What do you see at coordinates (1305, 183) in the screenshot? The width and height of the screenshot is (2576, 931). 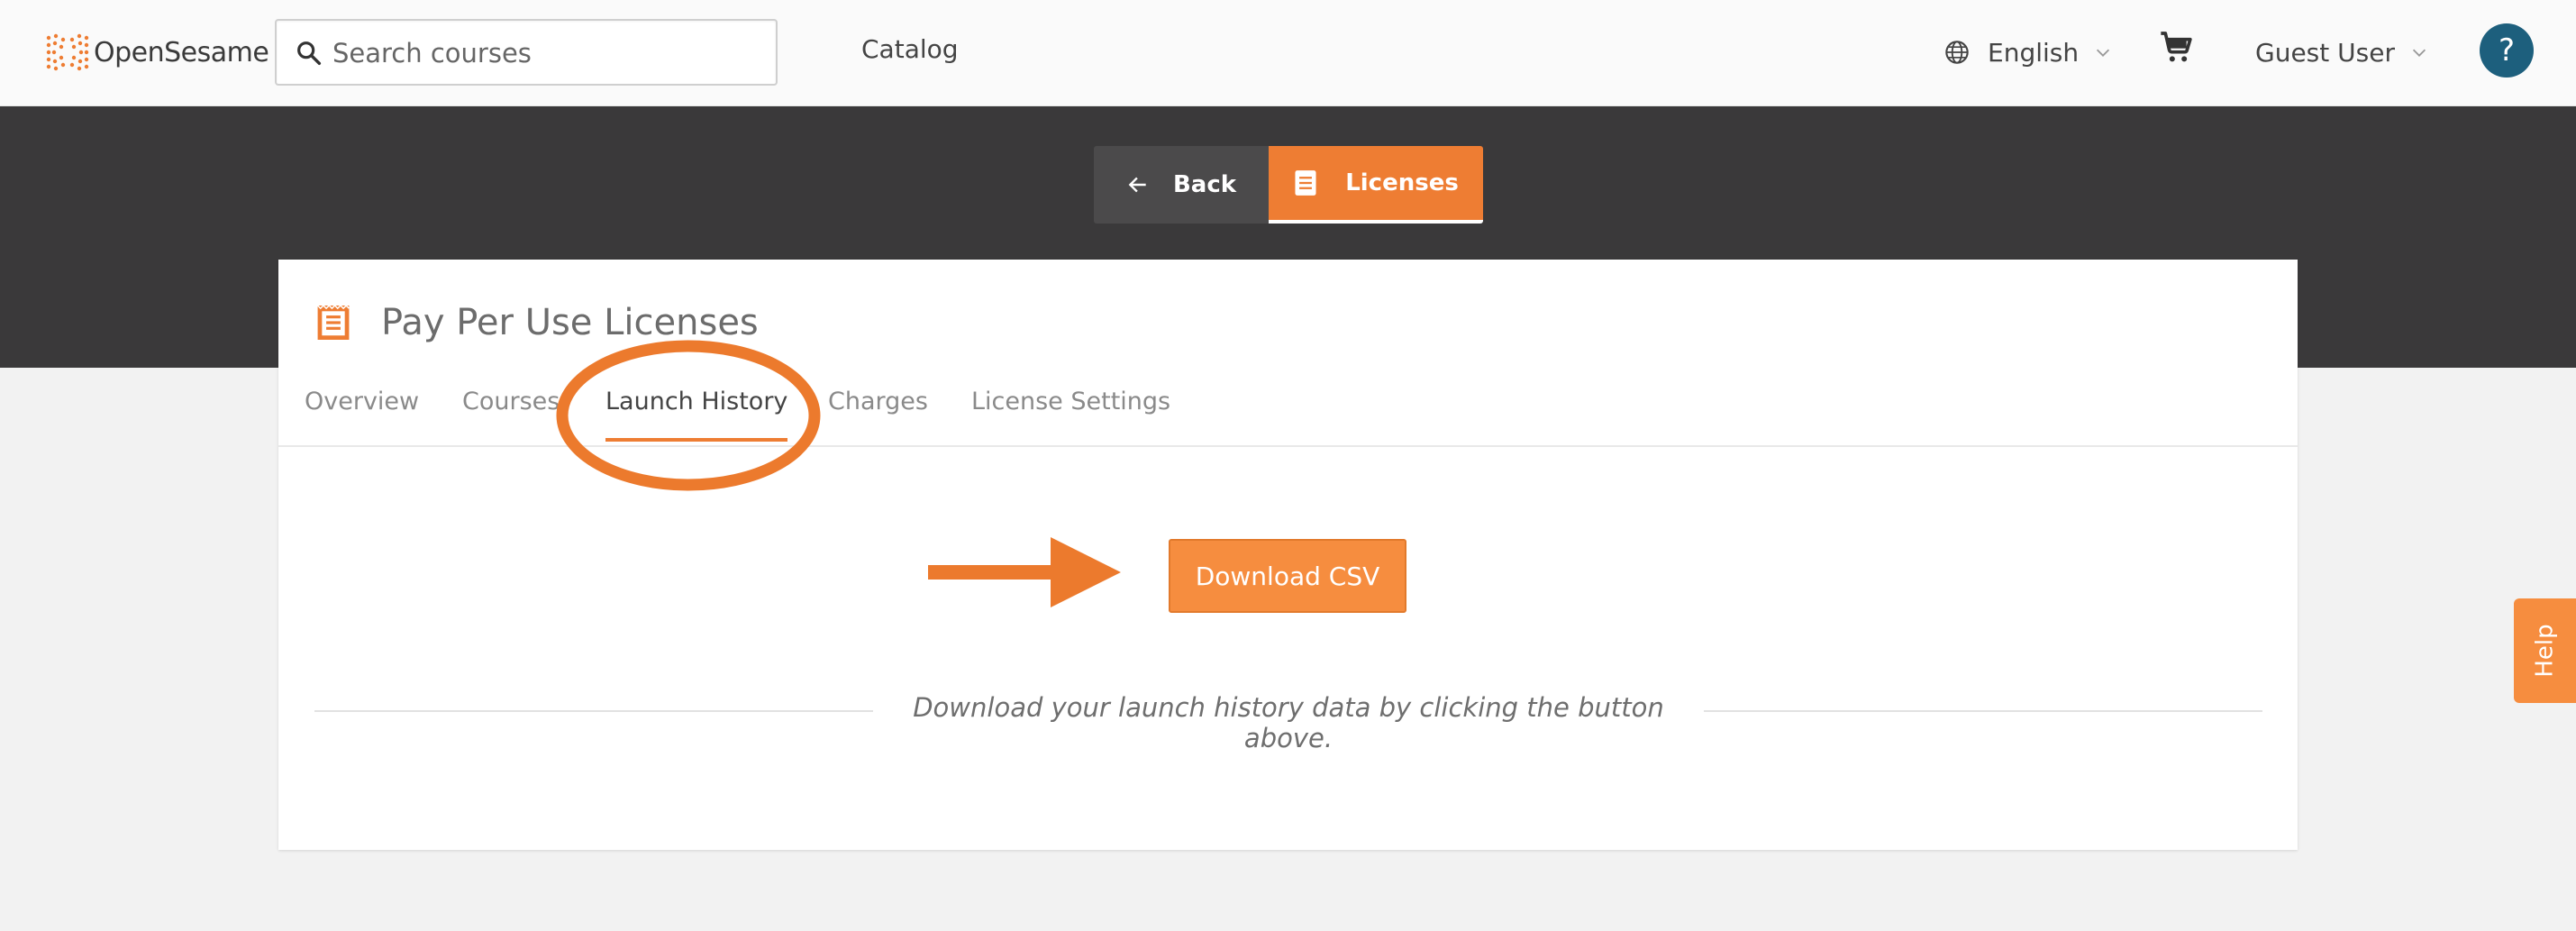 I see `document-icon` at bounding box center [1305, 183].